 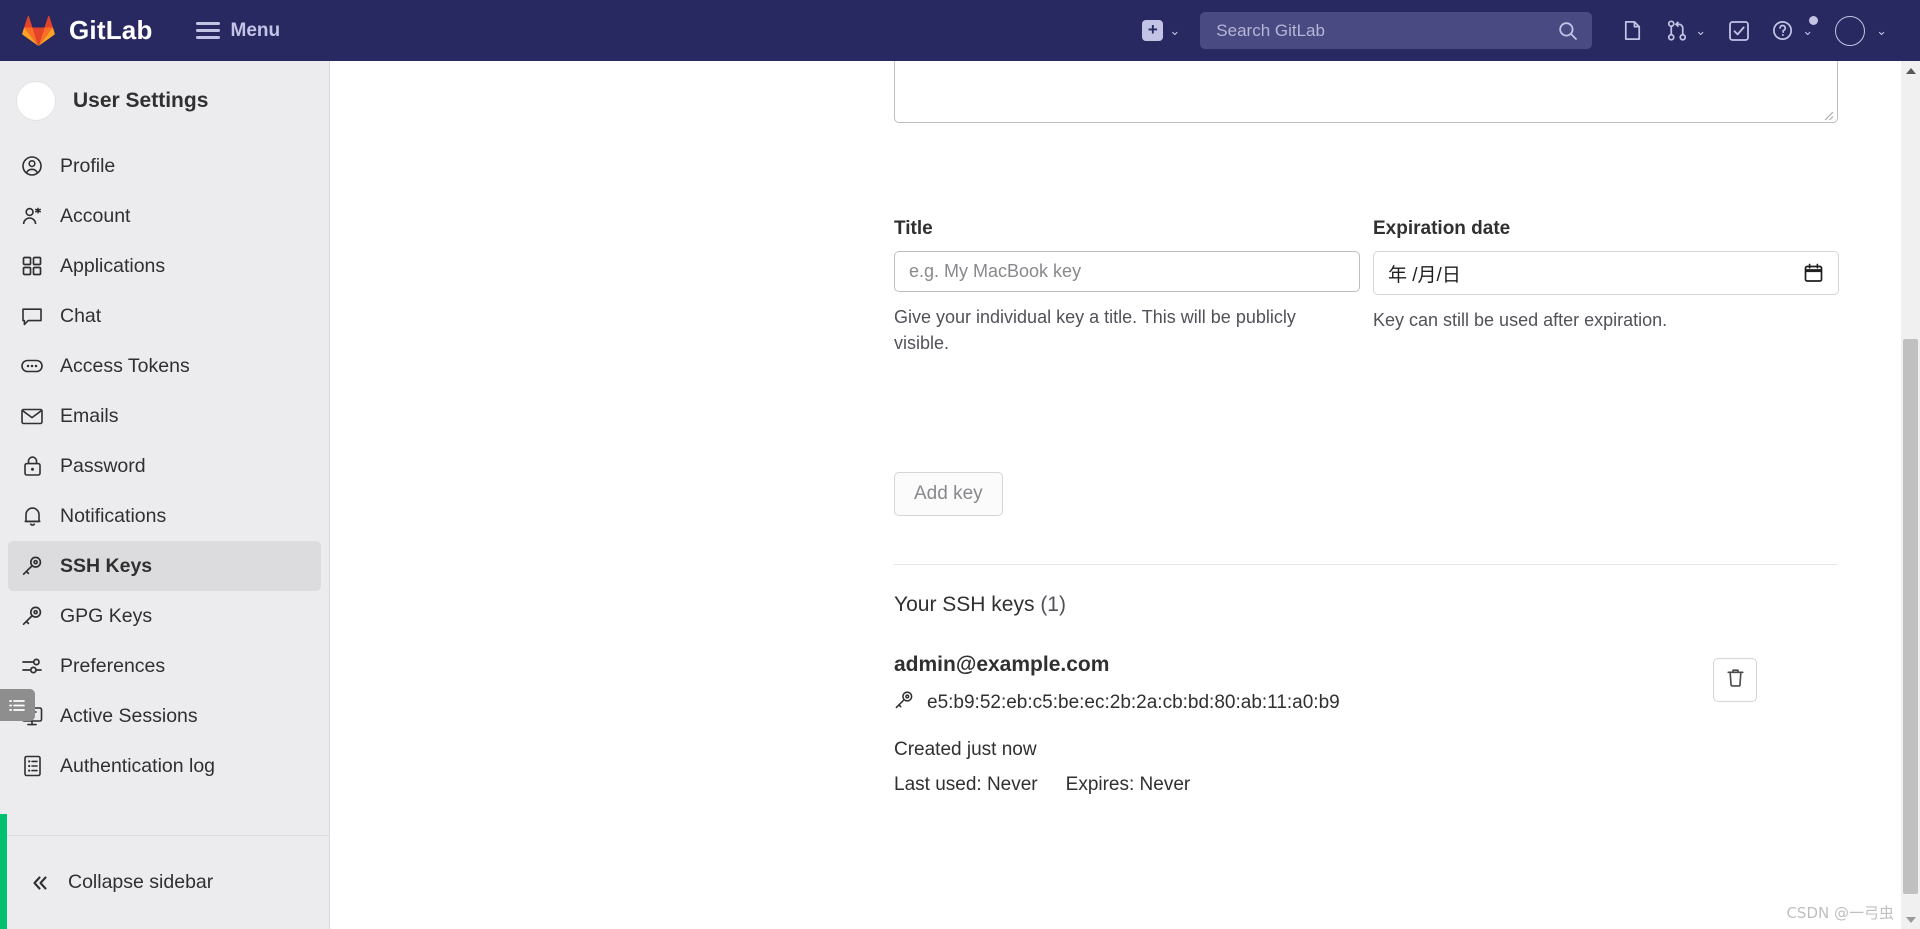 I want to click on hamburger-icon, so click(x=207, y=30).